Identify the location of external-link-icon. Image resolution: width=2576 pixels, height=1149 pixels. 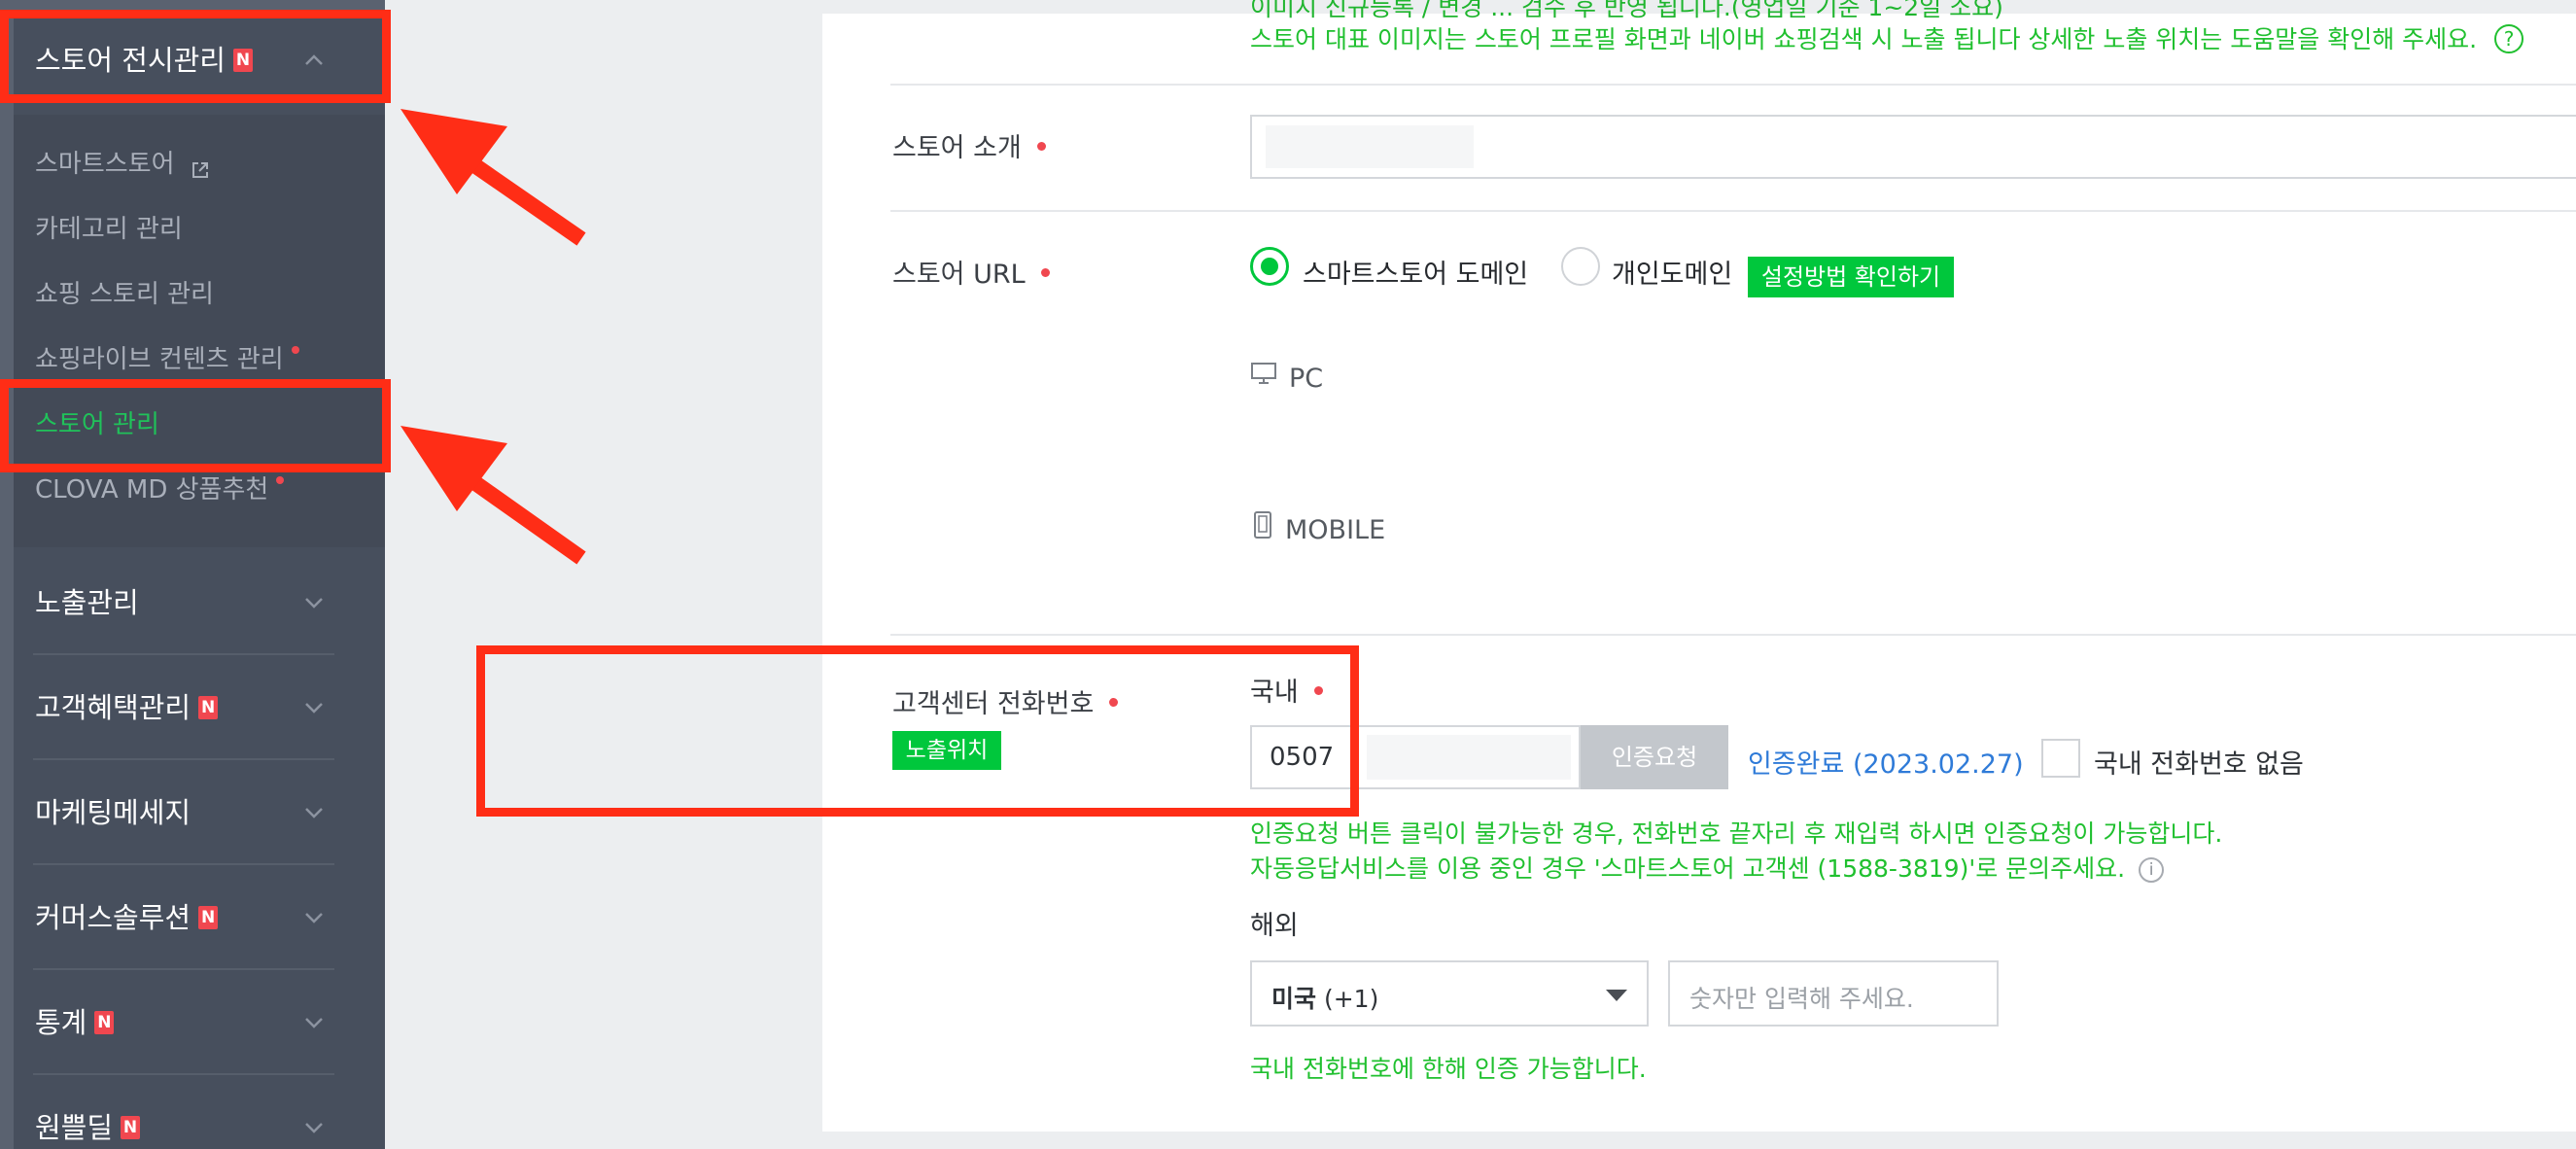
(201, 165).